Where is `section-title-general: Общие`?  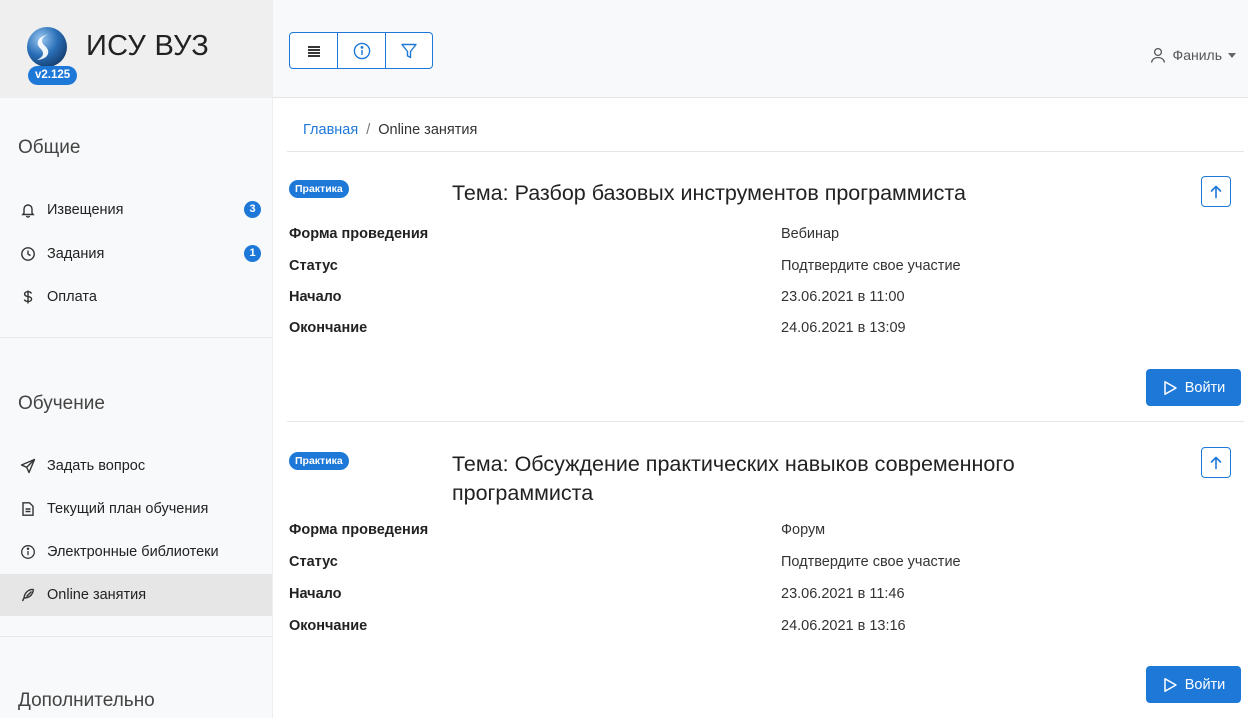 section-title-general: Общие is located at coordinates (49, 147).